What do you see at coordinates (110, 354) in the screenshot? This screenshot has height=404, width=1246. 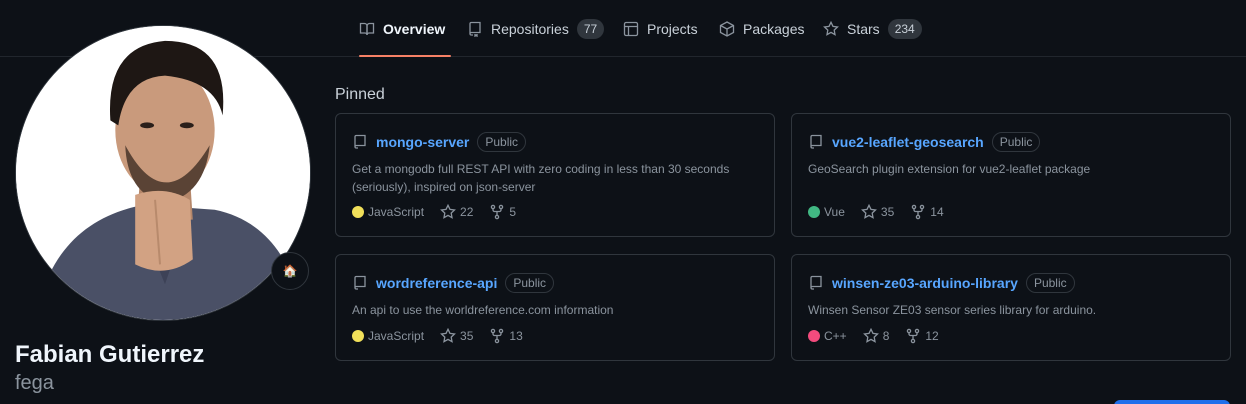 I see `profile-full-name: Fabian Gutierrez` at bounding box center [110, 354].